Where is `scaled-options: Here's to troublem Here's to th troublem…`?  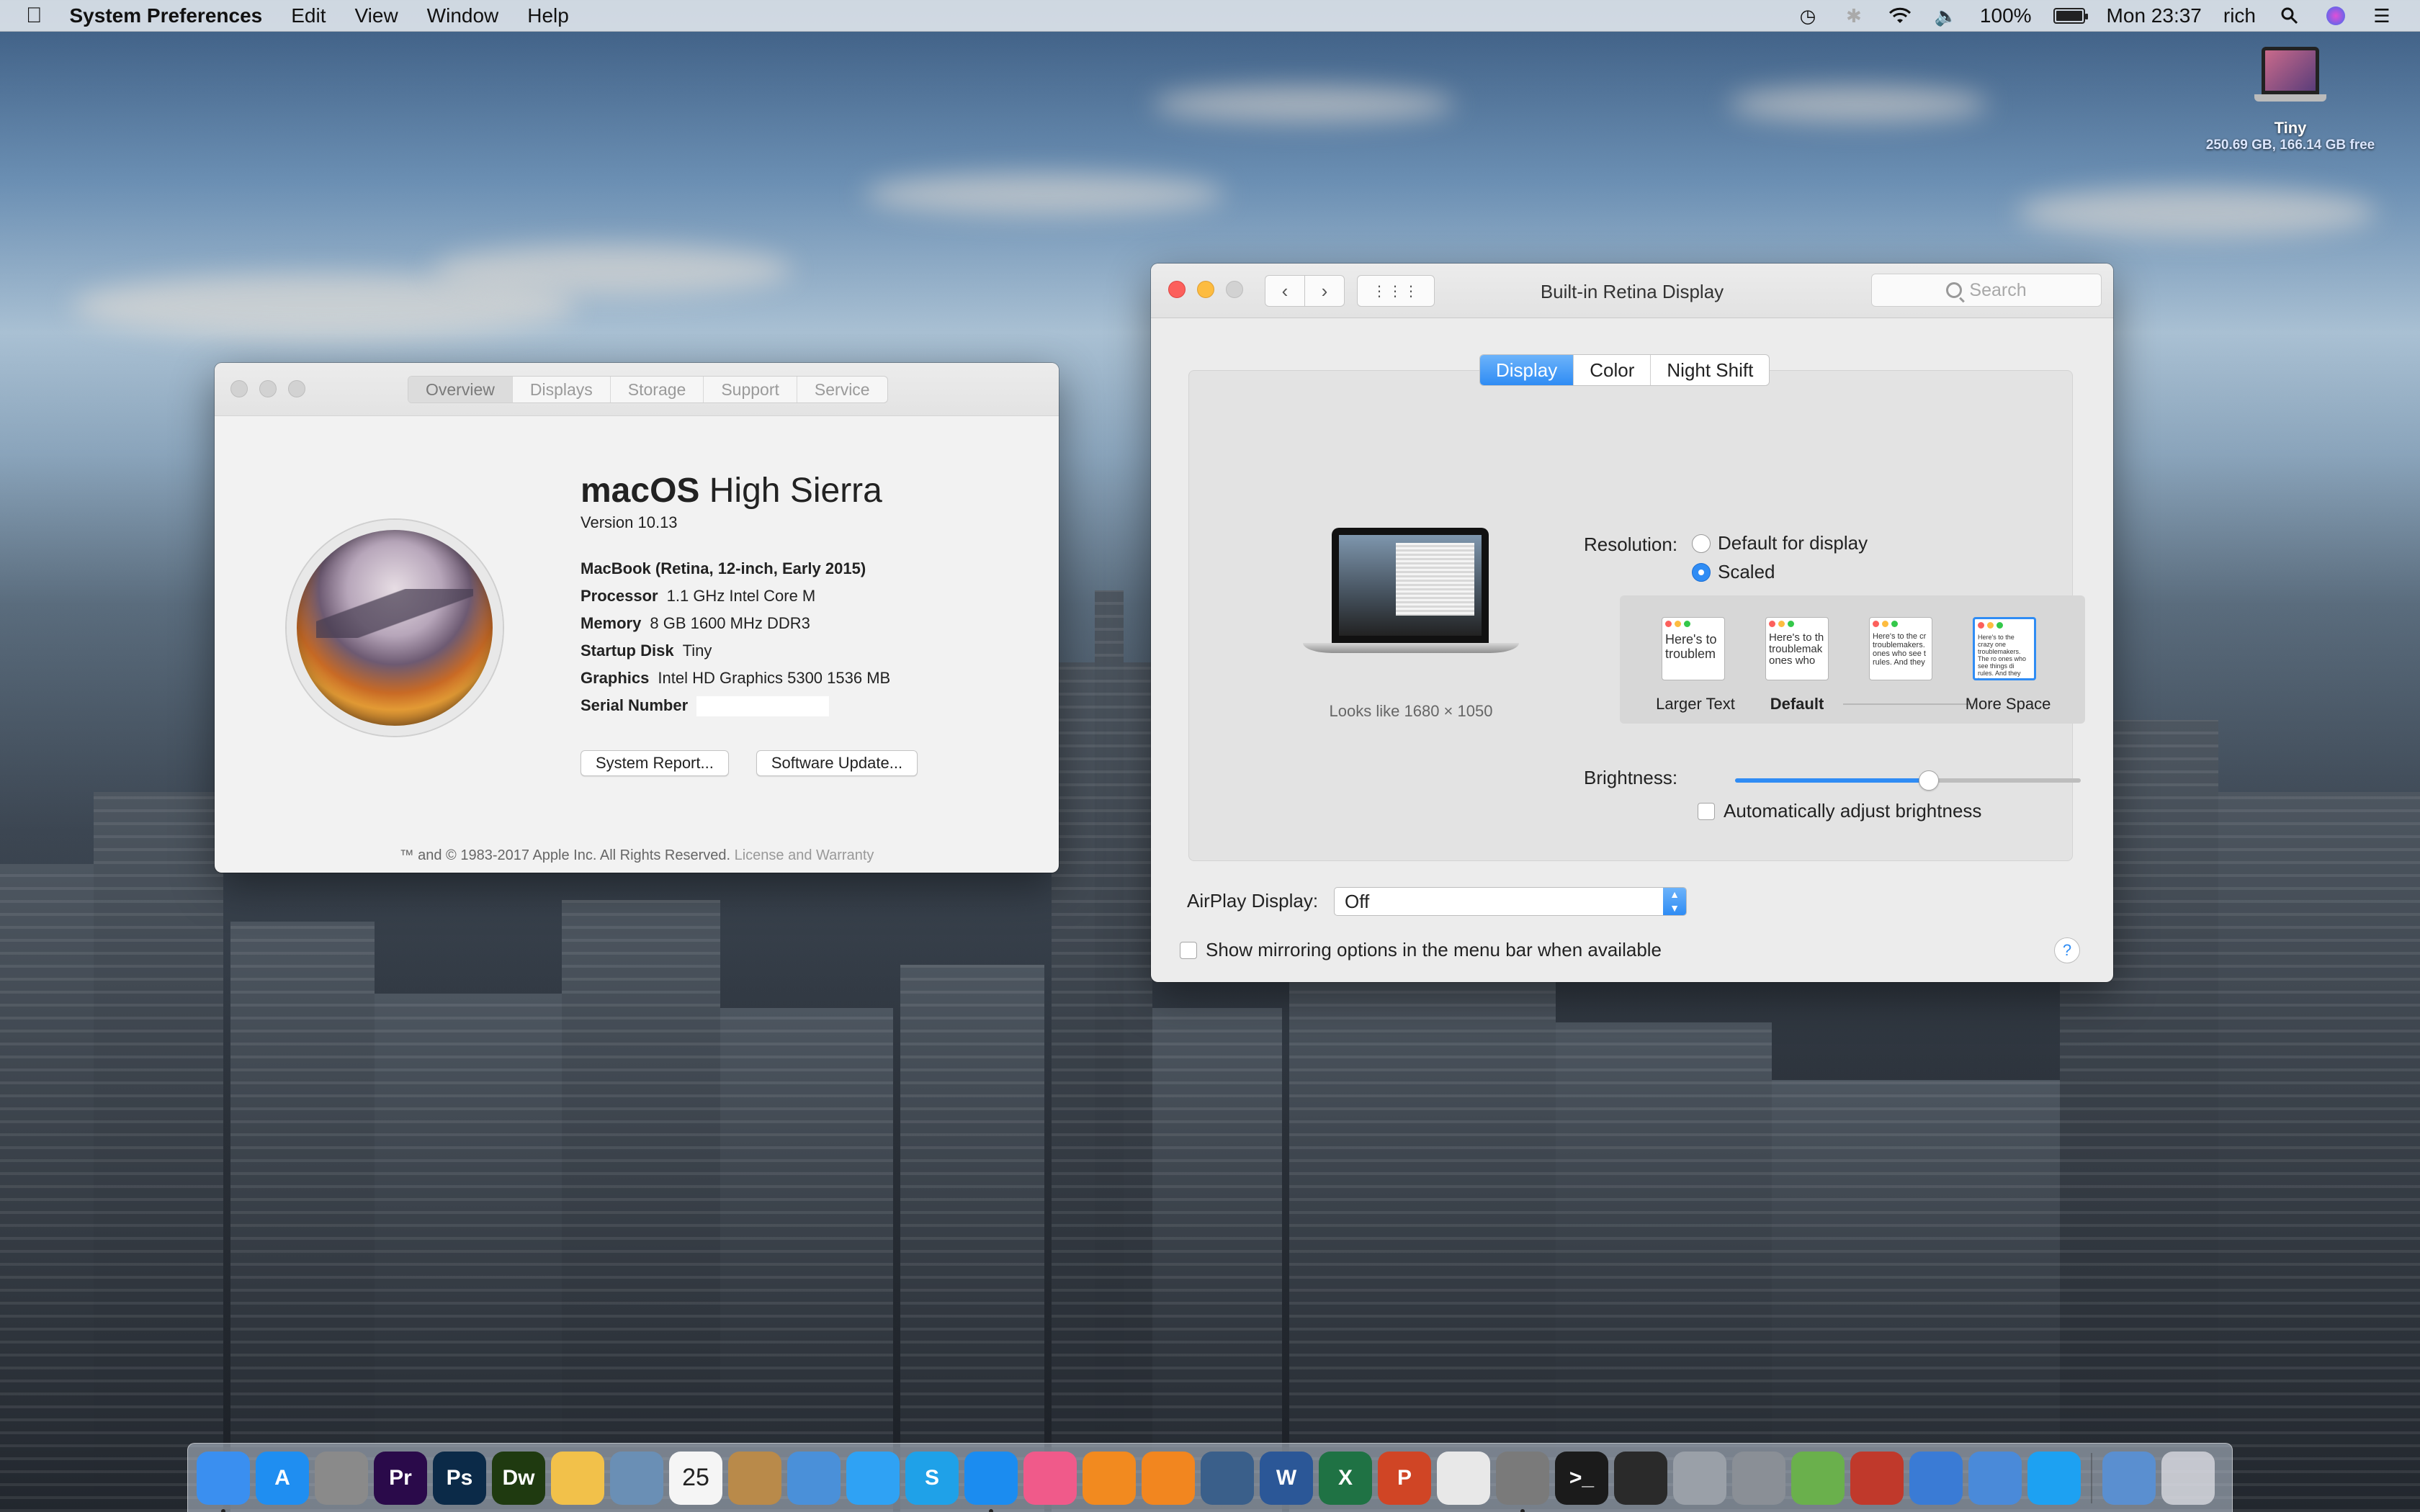
scaled-options: Here's to troublem Here's to th troublem… is located at coordinates (1852, 659).